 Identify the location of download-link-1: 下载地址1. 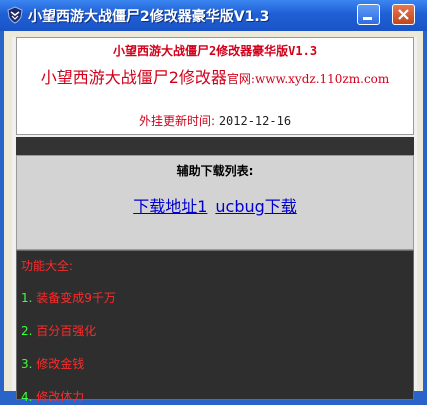
(170, 206).